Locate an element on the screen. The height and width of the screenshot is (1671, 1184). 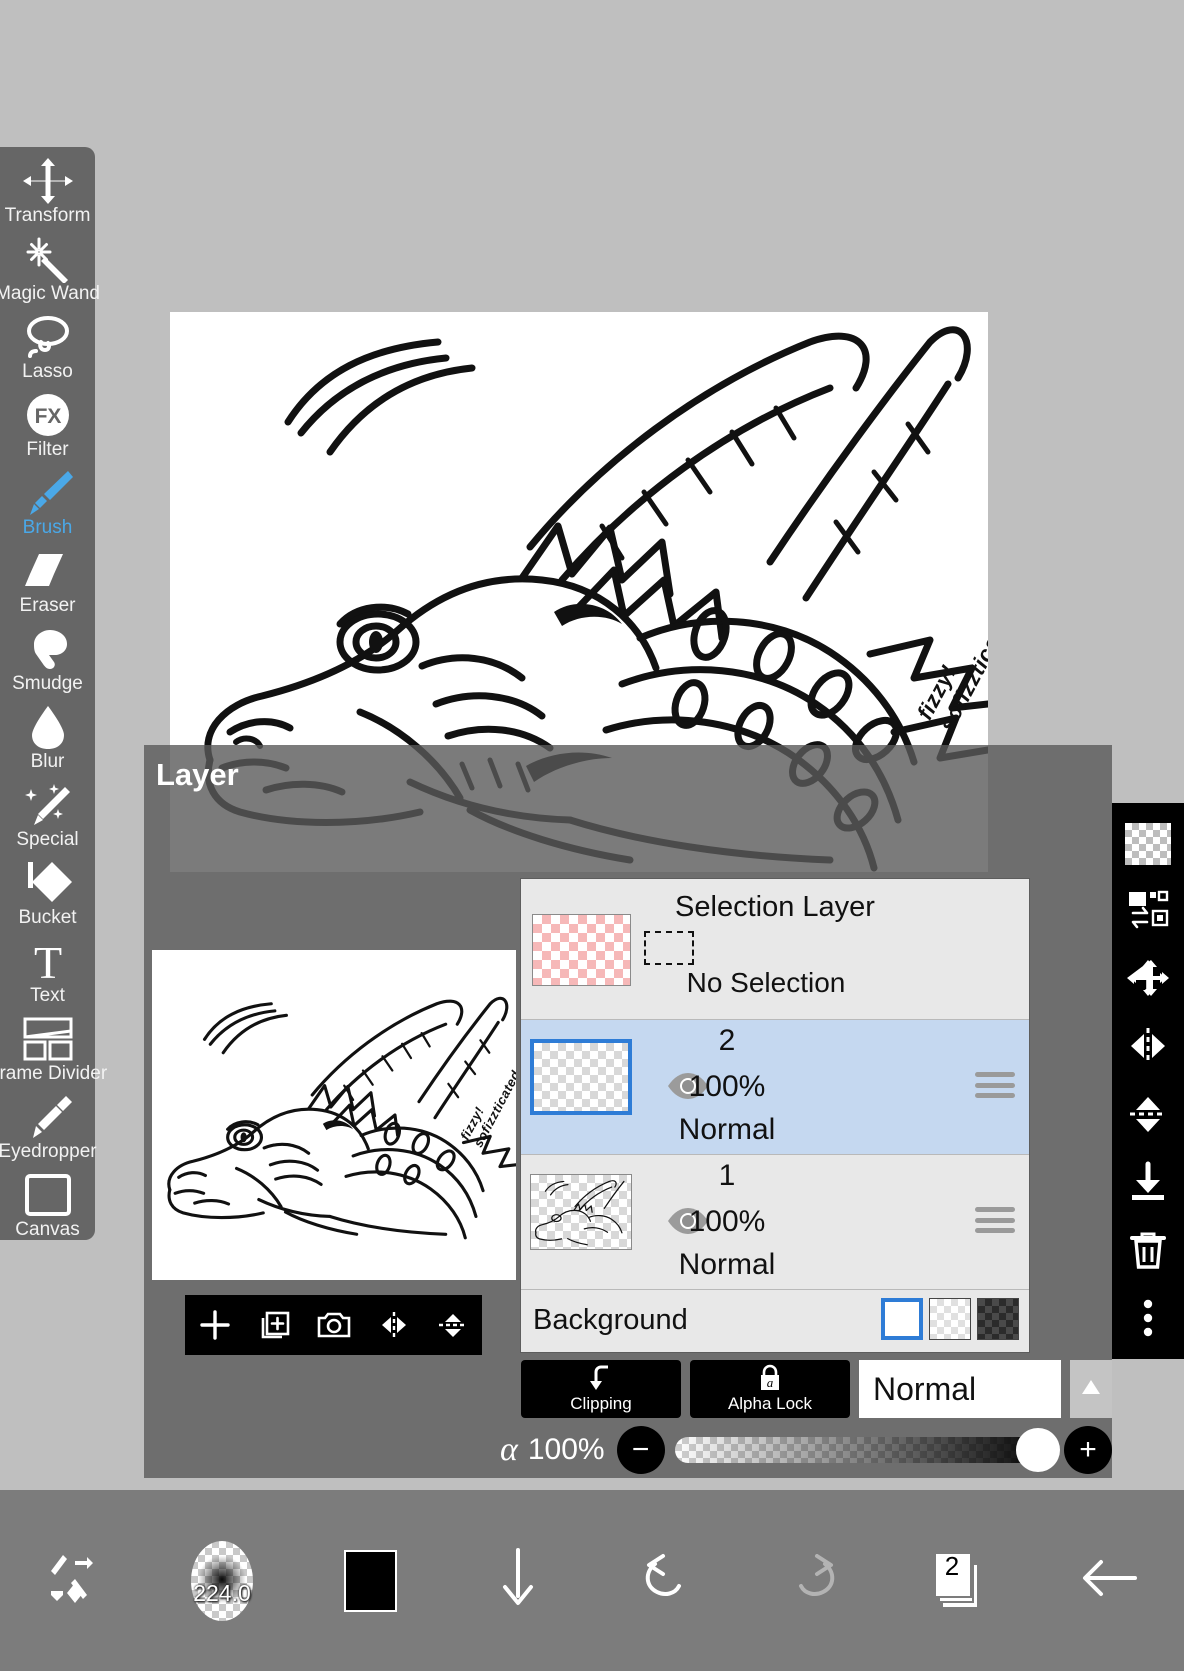
sidebar-item-lasso: Lasso is located at coordinates (47, 352).